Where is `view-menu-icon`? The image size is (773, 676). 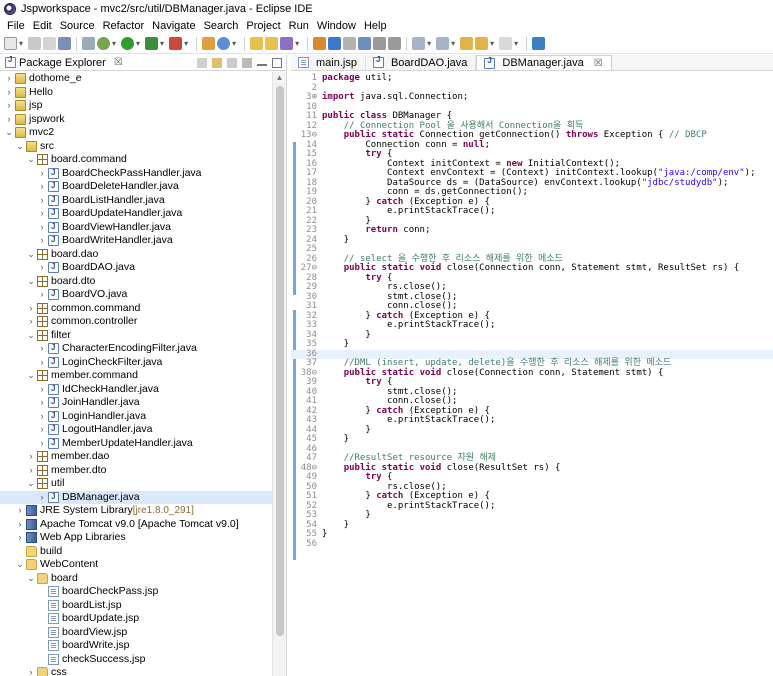
view-menu-icon is located at coordinates (247, 62).